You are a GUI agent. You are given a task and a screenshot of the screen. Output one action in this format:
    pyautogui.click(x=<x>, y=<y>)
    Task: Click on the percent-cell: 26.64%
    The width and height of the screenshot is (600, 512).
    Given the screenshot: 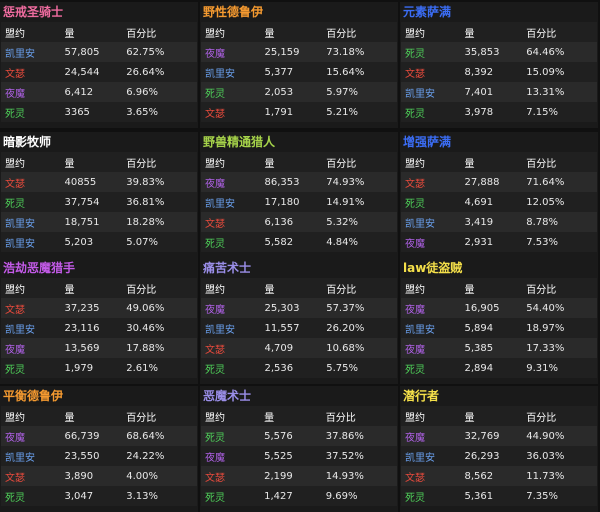 What is the action you would take?
    pyautogui.click(x=145, y=72)
    